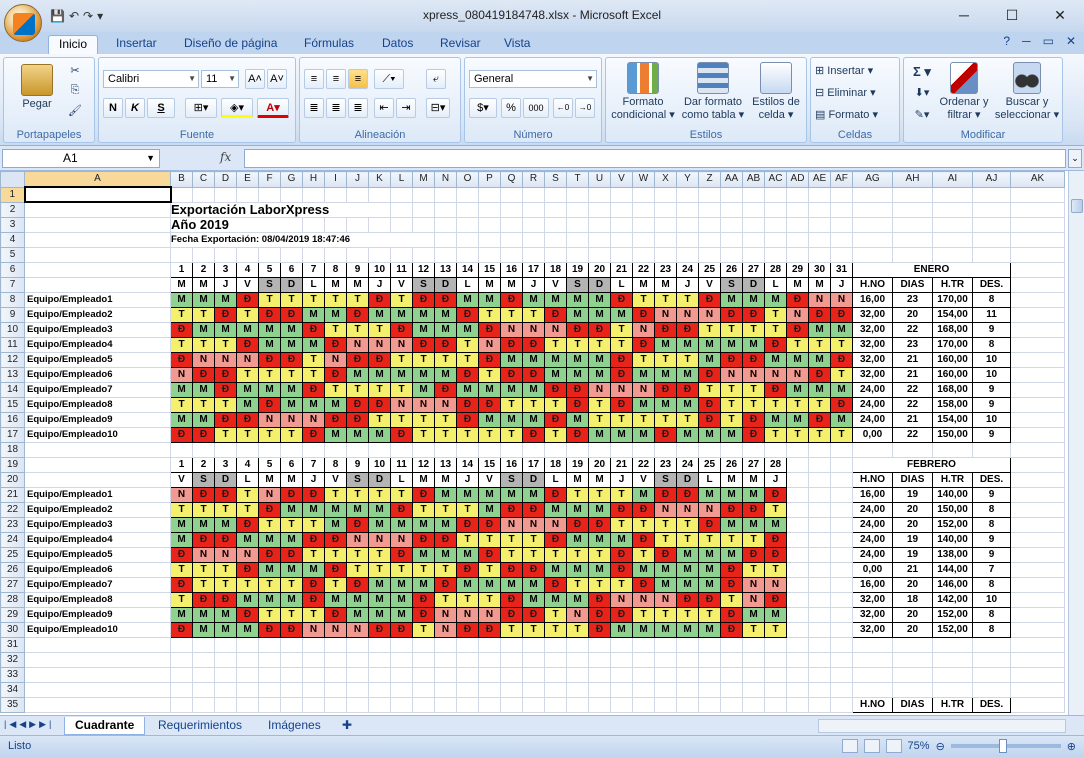 This screenshot has width=1084, height=757. Describe the element at coordinates (687, 479) in the screenshot. I see `weekday: D` at that location.